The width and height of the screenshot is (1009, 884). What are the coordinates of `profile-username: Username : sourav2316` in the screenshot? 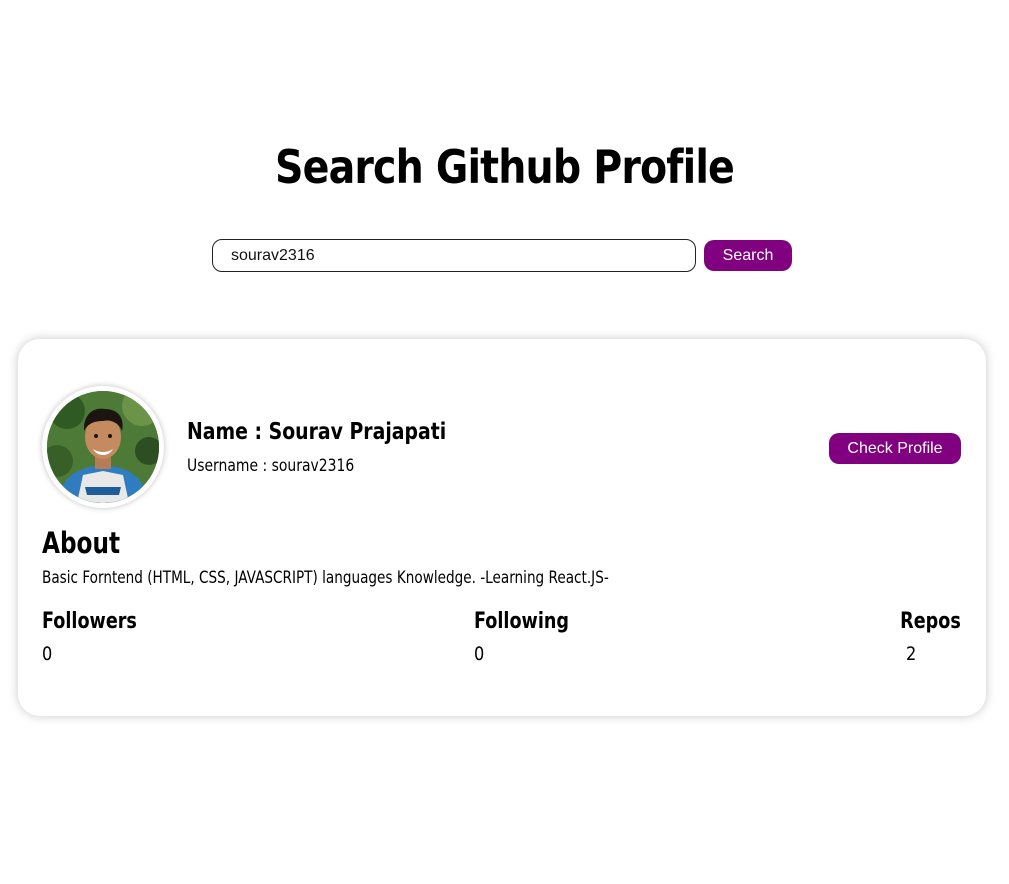 It's located at (271, 466).